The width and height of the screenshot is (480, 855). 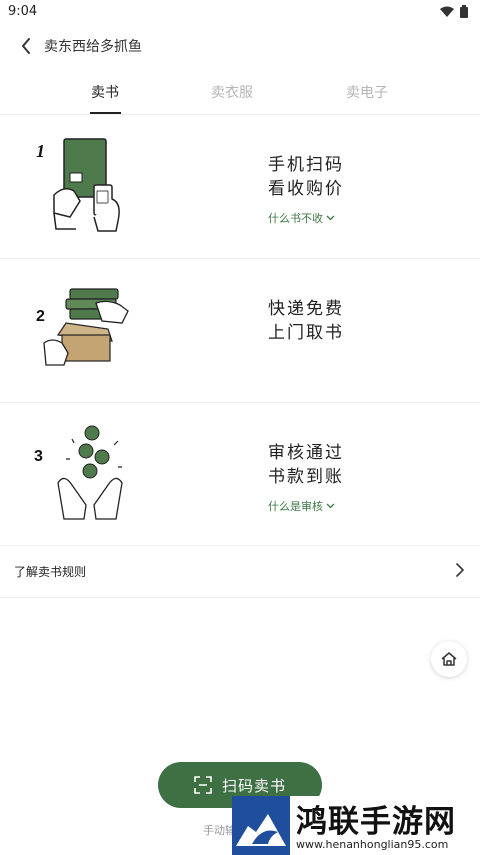 I want to click on back-arrow-icon, so click(x=26, y=46).